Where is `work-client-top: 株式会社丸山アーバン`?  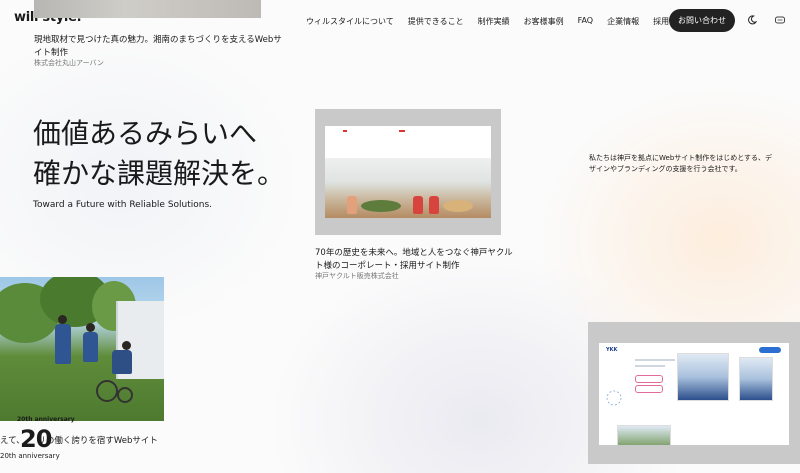
work-client-top: 株式会社丸山アーバン is located at coordinates (69, 63).